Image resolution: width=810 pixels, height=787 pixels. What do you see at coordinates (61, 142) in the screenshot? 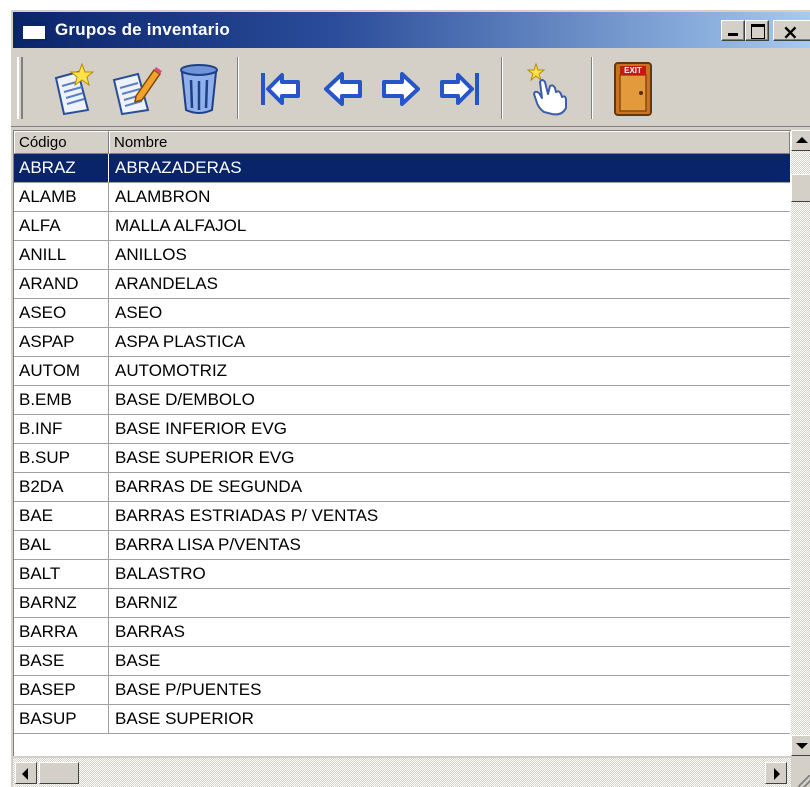
I see `column-header-codigo: Código` at bounding box center [61, 142].